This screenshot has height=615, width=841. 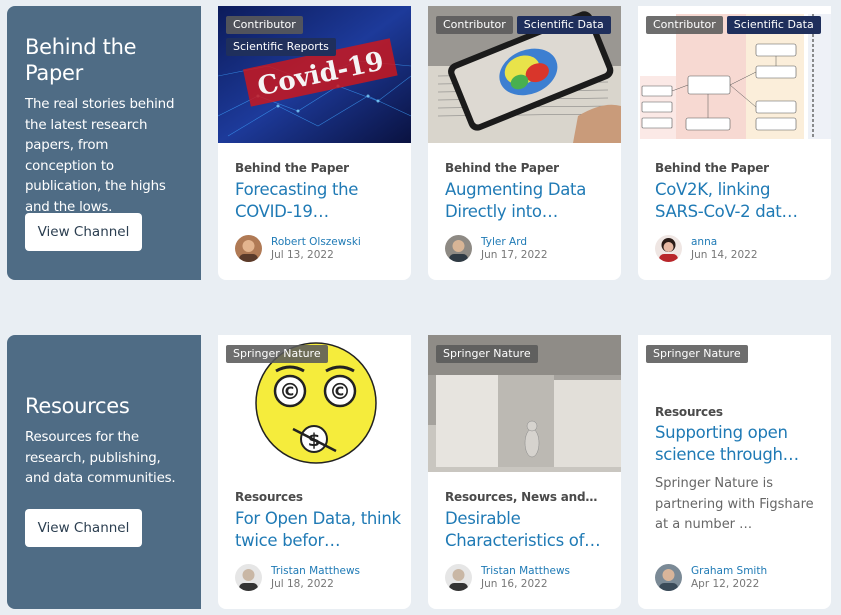 What do you see at coordinates (281, 47) in the screenshot?
I see `tag: Scientific Reports` at bounding box center [281, 47].